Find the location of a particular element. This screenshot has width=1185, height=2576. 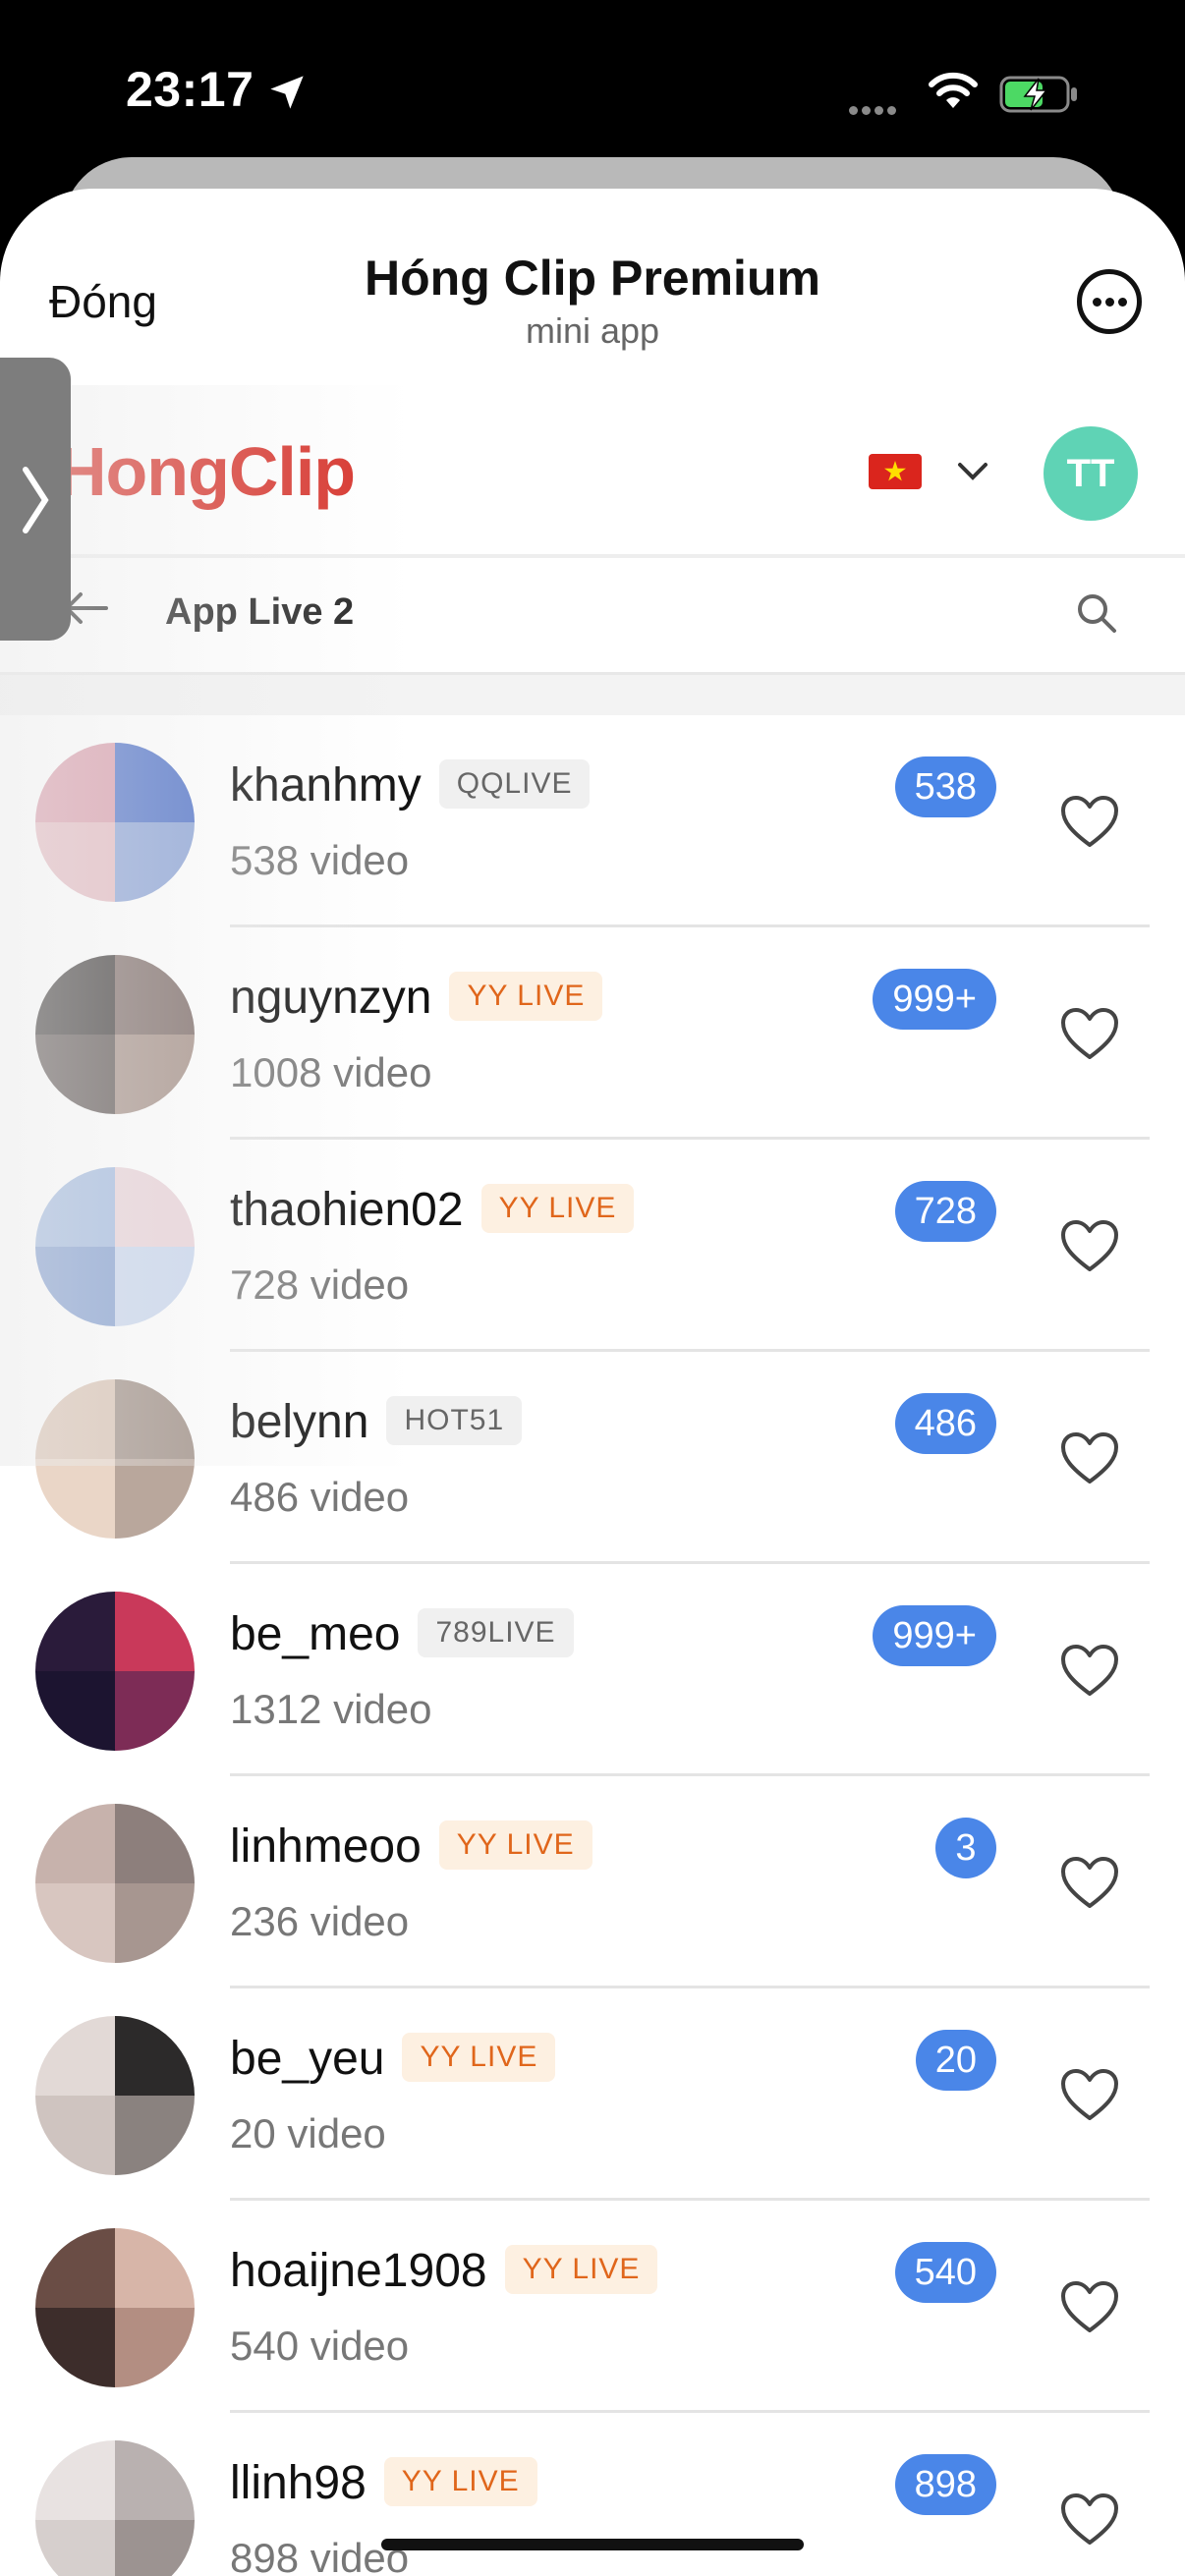

signal-dots-icon is located at coordinates (875, 111).